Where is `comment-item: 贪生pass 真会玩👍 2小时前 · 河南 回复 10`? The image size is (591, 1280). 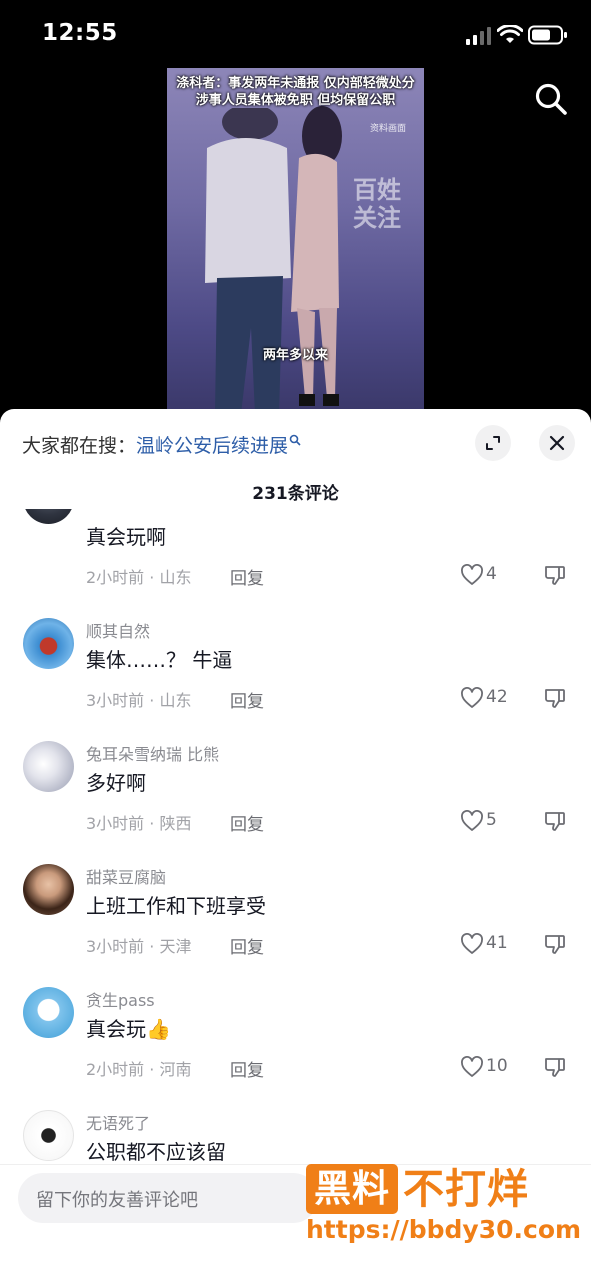
comment-item: 贪生pass 真会玩👍 2小时前 · 河南 回复 10 is located at coordinates (295, 1048).